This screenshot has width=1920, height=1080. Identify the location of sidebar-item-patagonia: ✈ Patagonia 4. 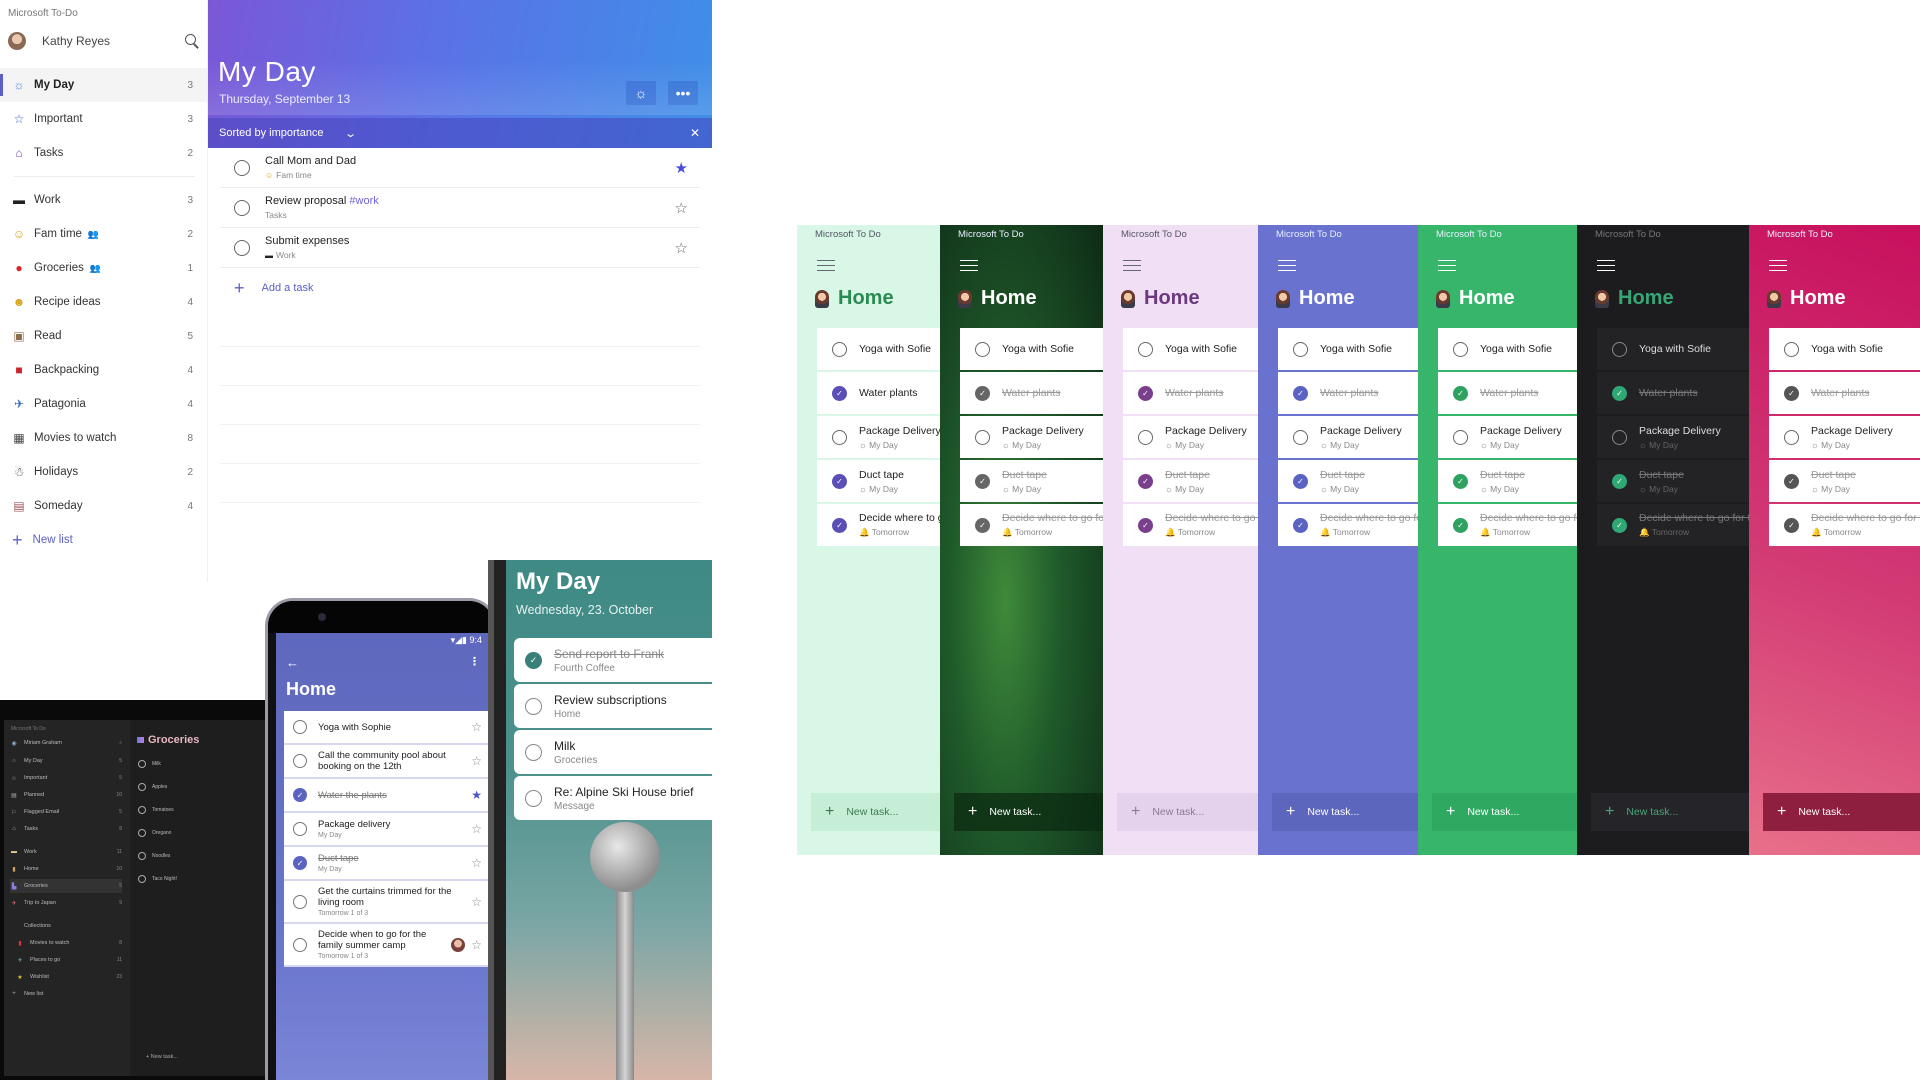
(103, 404).